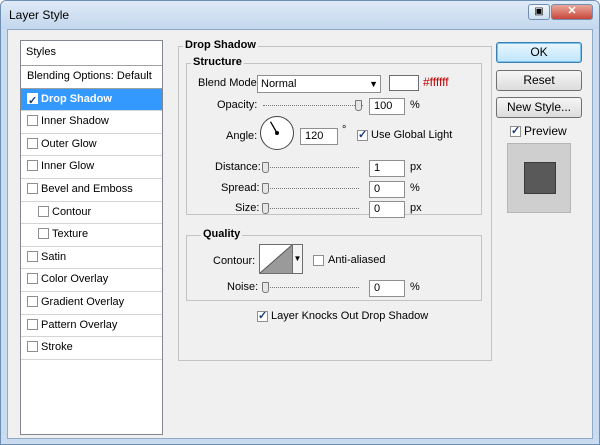 The height and width of the screenshot is (445, 600). I want to click on angle-label: Angle:, so click(242, 136).